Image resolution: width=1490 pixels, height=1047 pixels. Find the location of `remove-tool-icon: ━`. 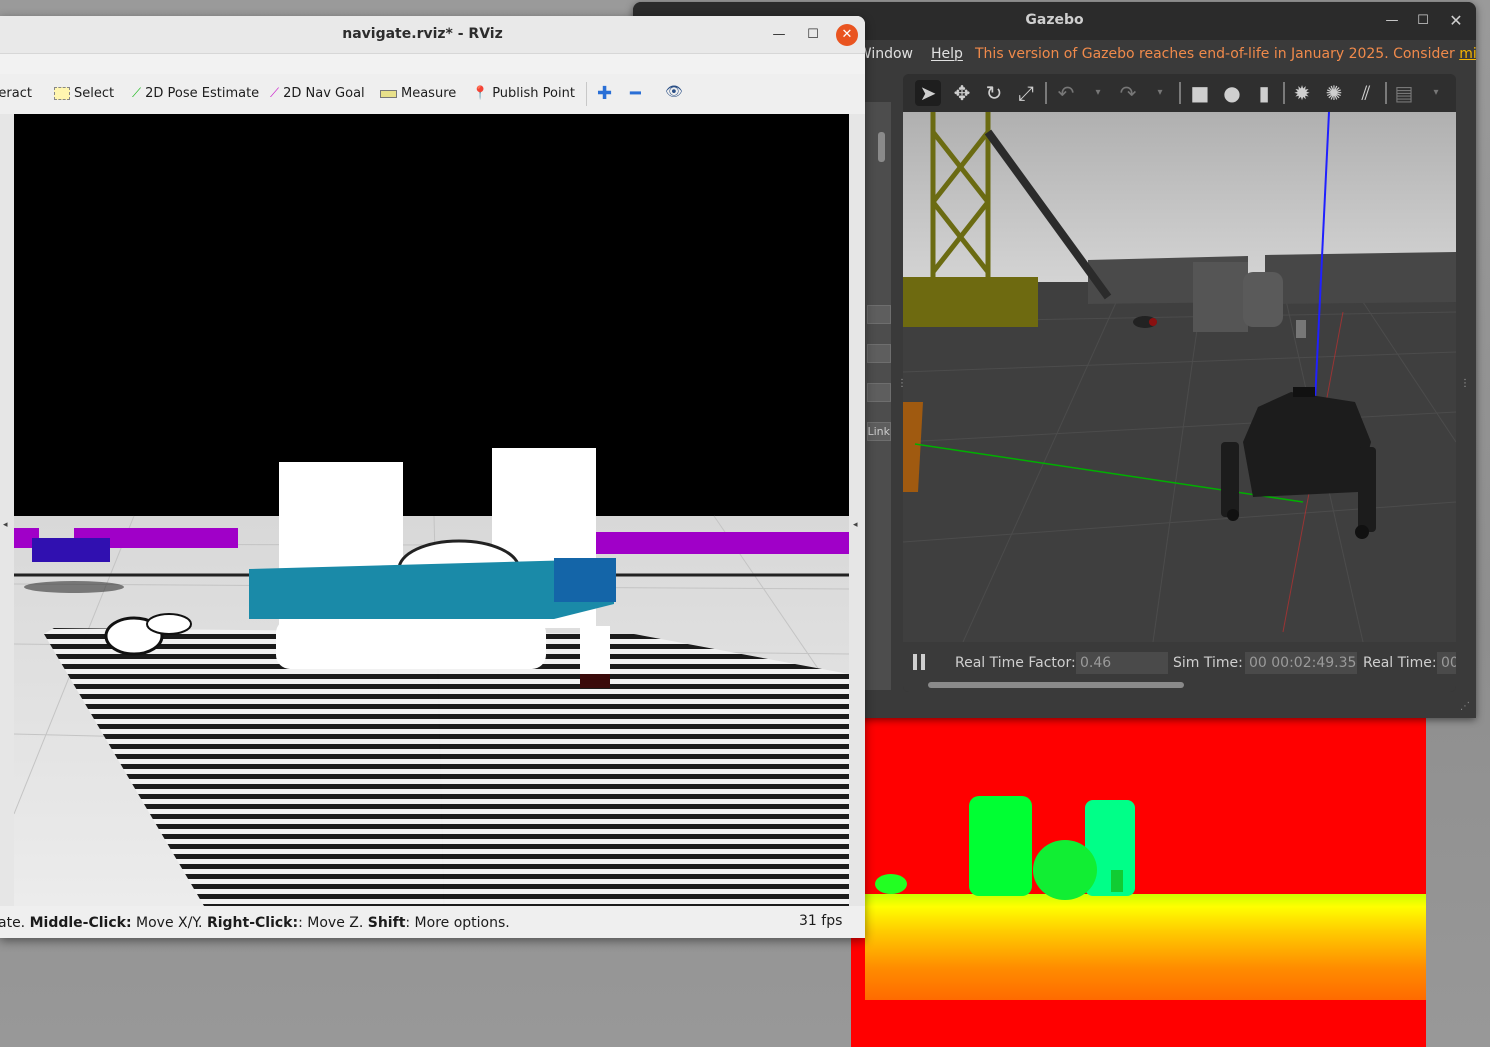

remove-tool-icon: ━ is located at coordinates (635, 93).